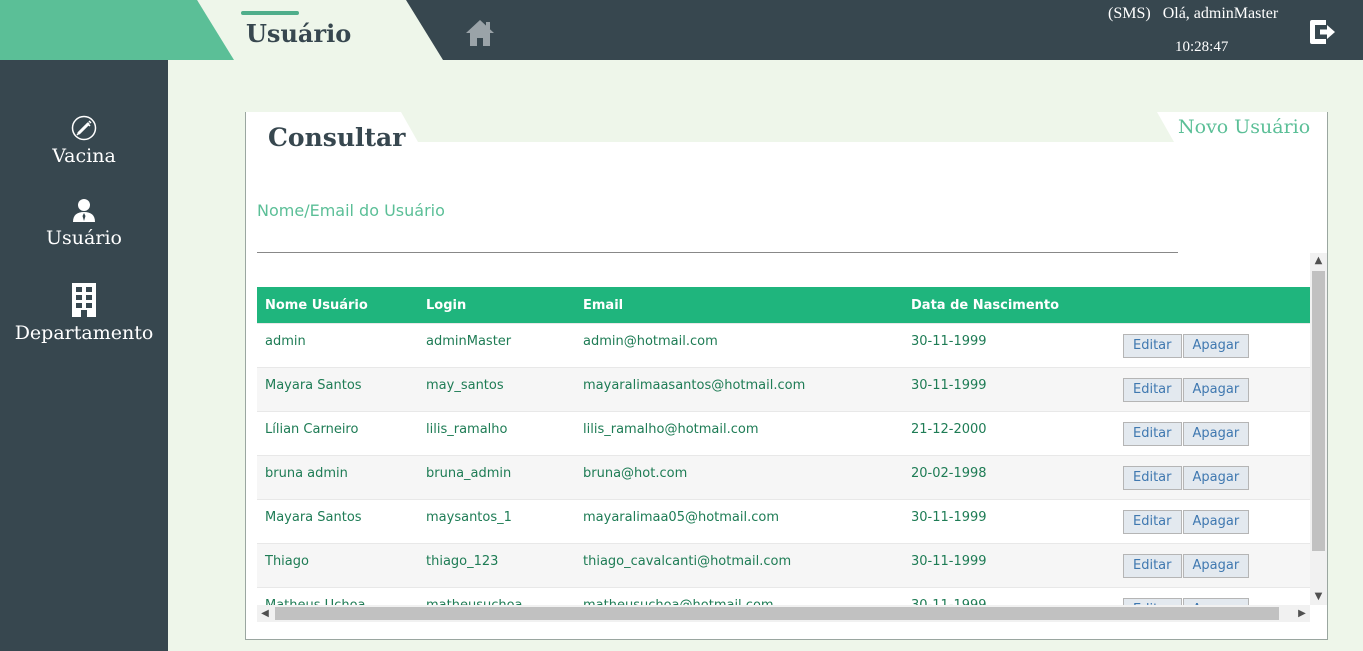 This screenshot has height=651, width=1363. I want to click on cell-text: may_santos, so click(465, 385).